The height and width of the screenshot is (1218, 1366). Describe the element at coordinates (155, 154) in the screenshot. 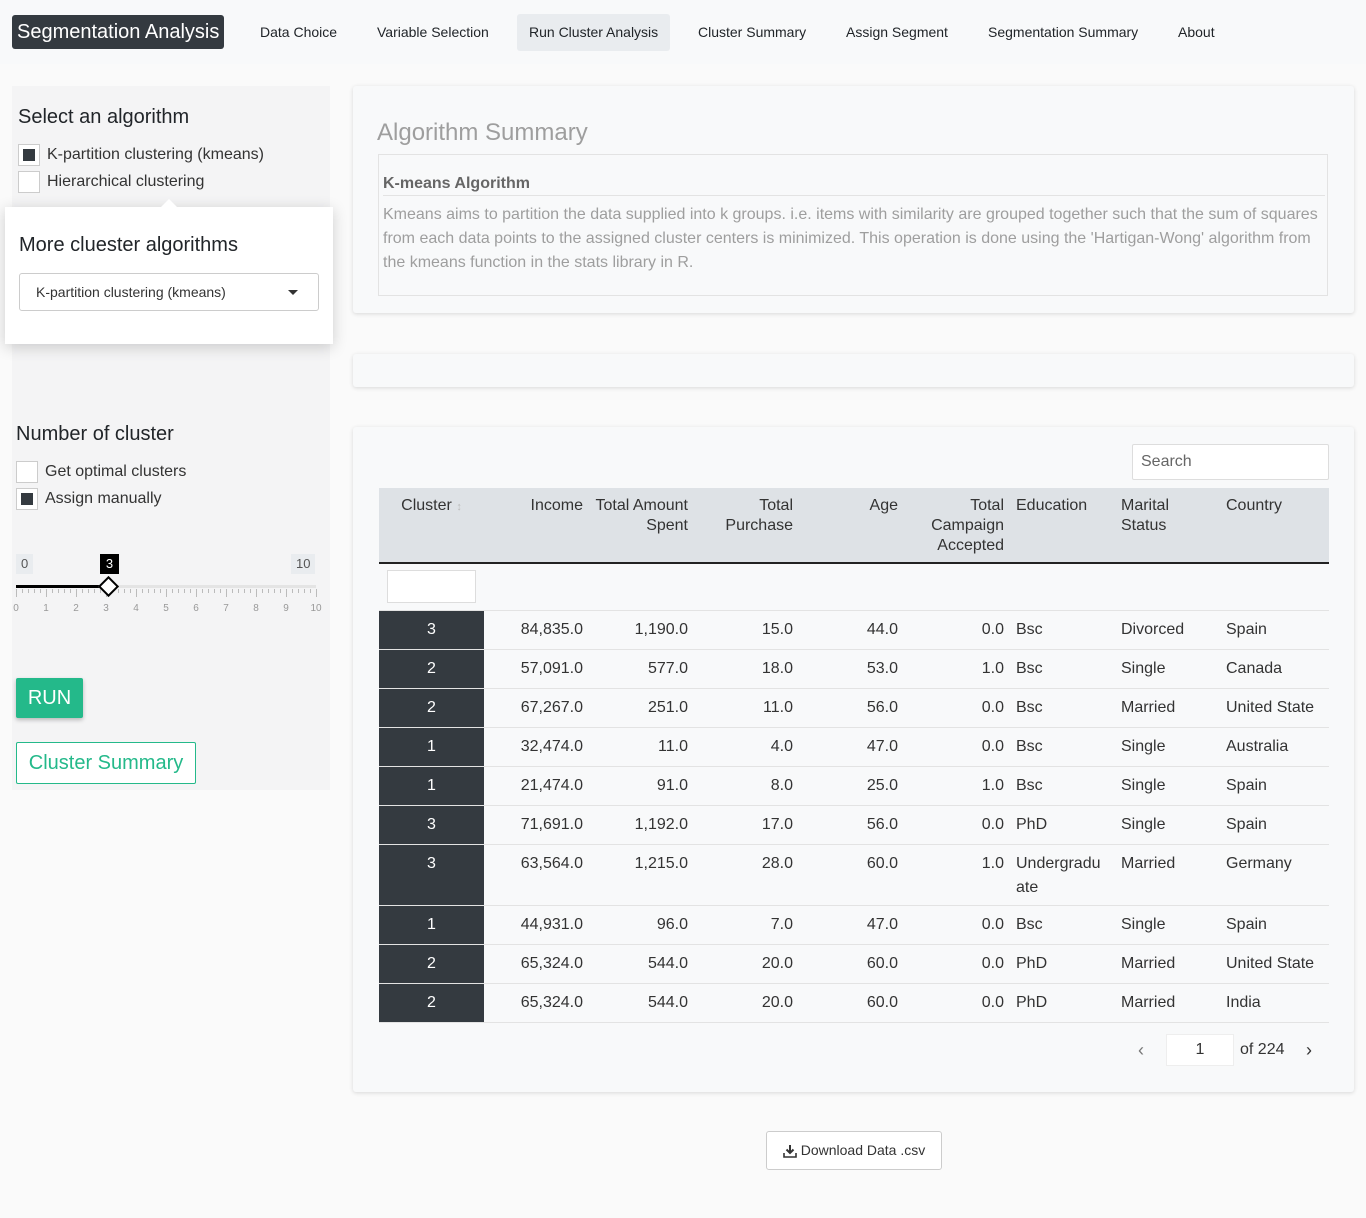

I see `algorithm-option-label: K-partition clustering (kmeans)` at that location.